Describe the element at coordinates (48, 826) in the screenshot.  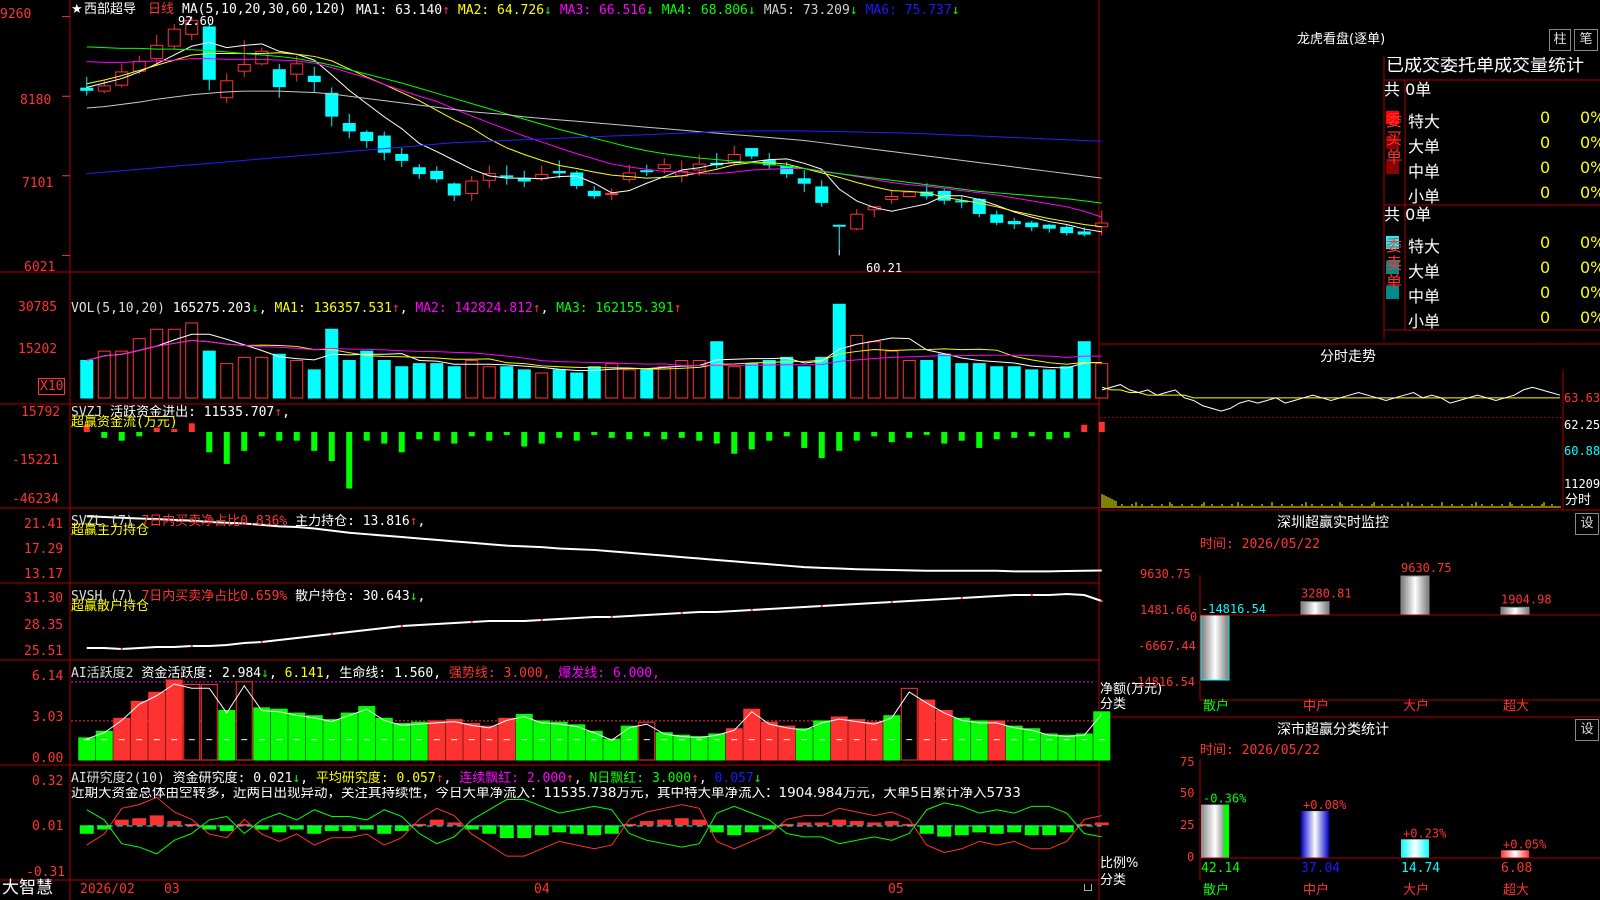
I see `ai2-axis-2: 0.01` at that location.